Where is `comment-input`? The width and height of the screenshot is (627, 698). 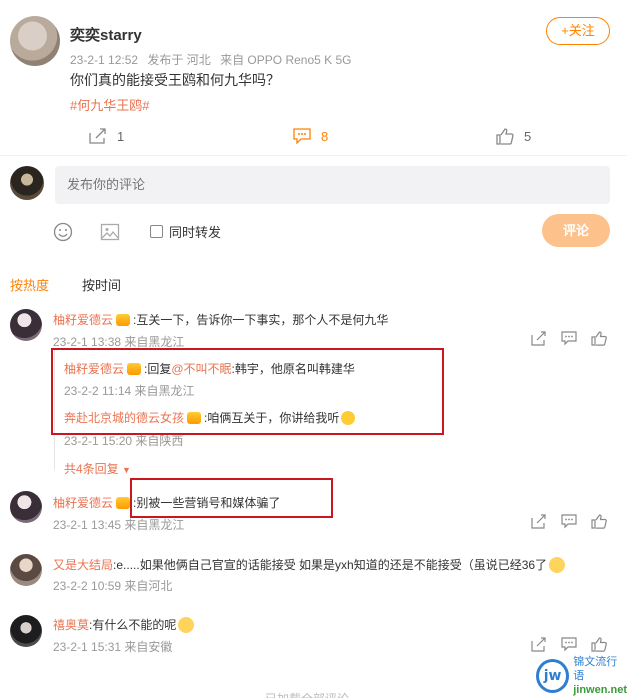
comment-input is located at coordinates (332, 185).